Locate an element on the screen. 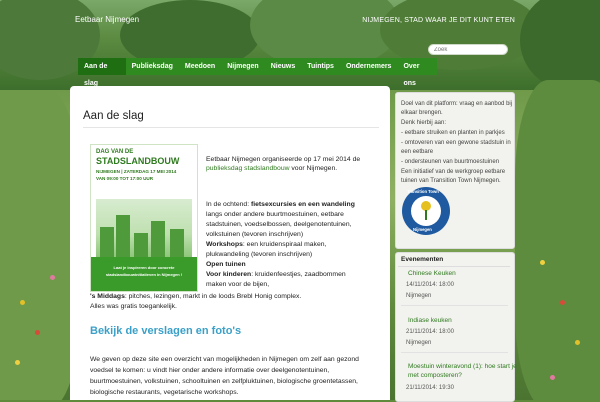  poster-time: VAN 09:00 TOT 17:00 UUR is located at coordinates (125, 178).